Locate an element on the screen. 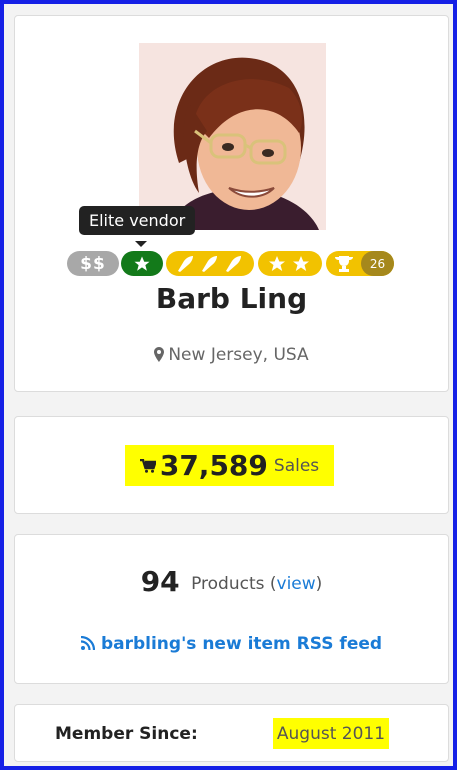 The width and height of the screenshot is (457, 770). open-paren: ( is located at coordinates (273, 584).